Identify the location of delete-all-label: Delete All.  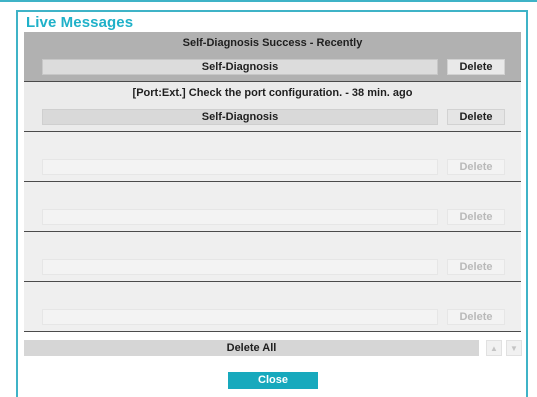
(251, 348).